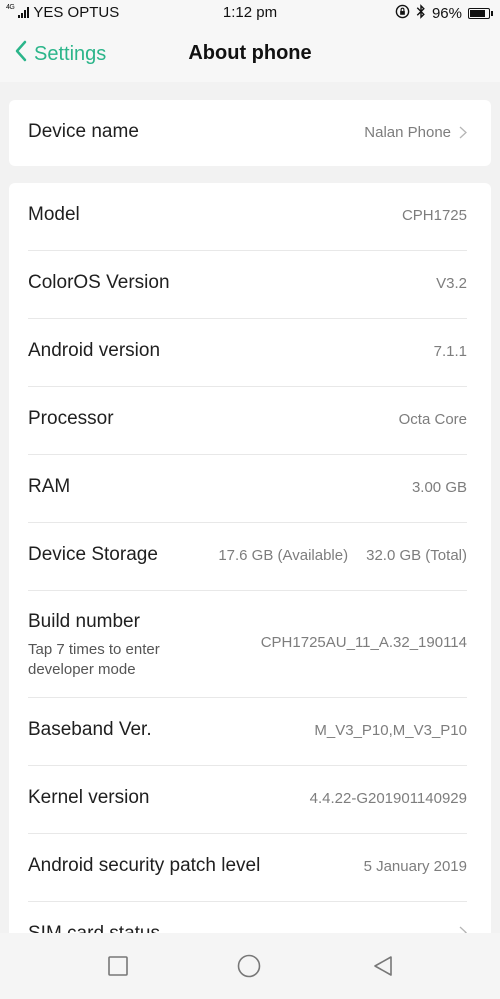  Describe the element at coordinates (439, 487) in the screenshot. I see `ram-value: 3.00 GB` at that location.